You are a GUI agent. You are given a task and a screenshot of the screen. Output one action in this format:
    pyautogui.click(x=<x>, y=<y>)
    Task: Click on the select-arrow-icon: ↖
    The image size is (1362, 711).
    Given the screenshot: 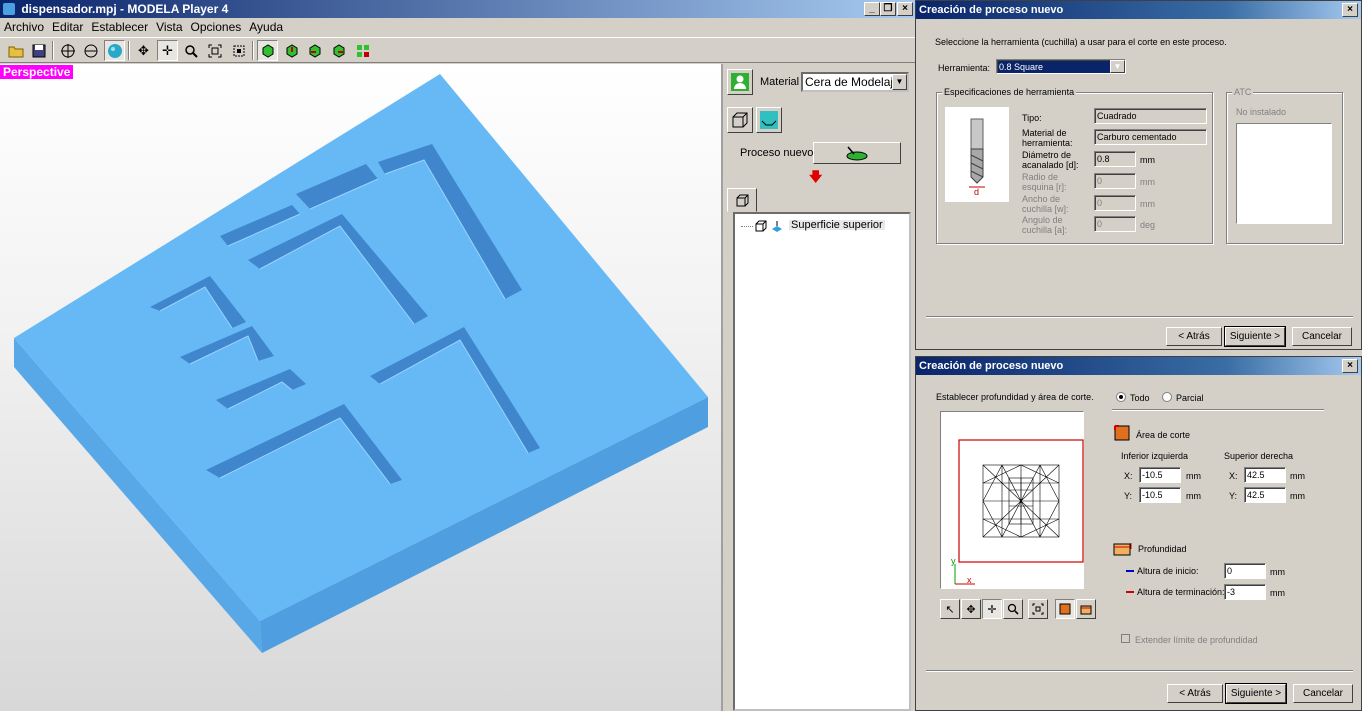 What is the action you would take?
    pyautogui.click(x=950, y=609)
    